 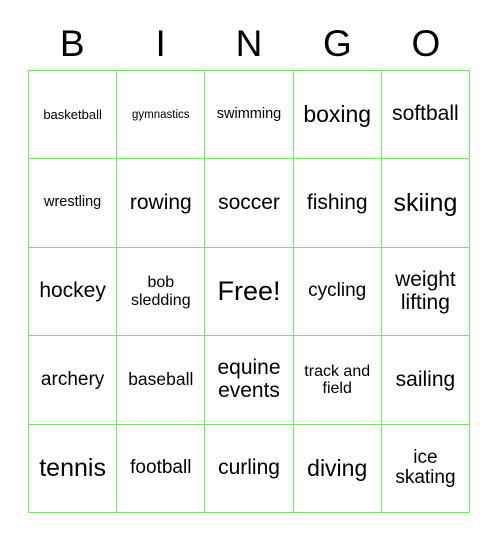 I want to click on bingo-cell-n1: swimming, so click(x=249, y=115).